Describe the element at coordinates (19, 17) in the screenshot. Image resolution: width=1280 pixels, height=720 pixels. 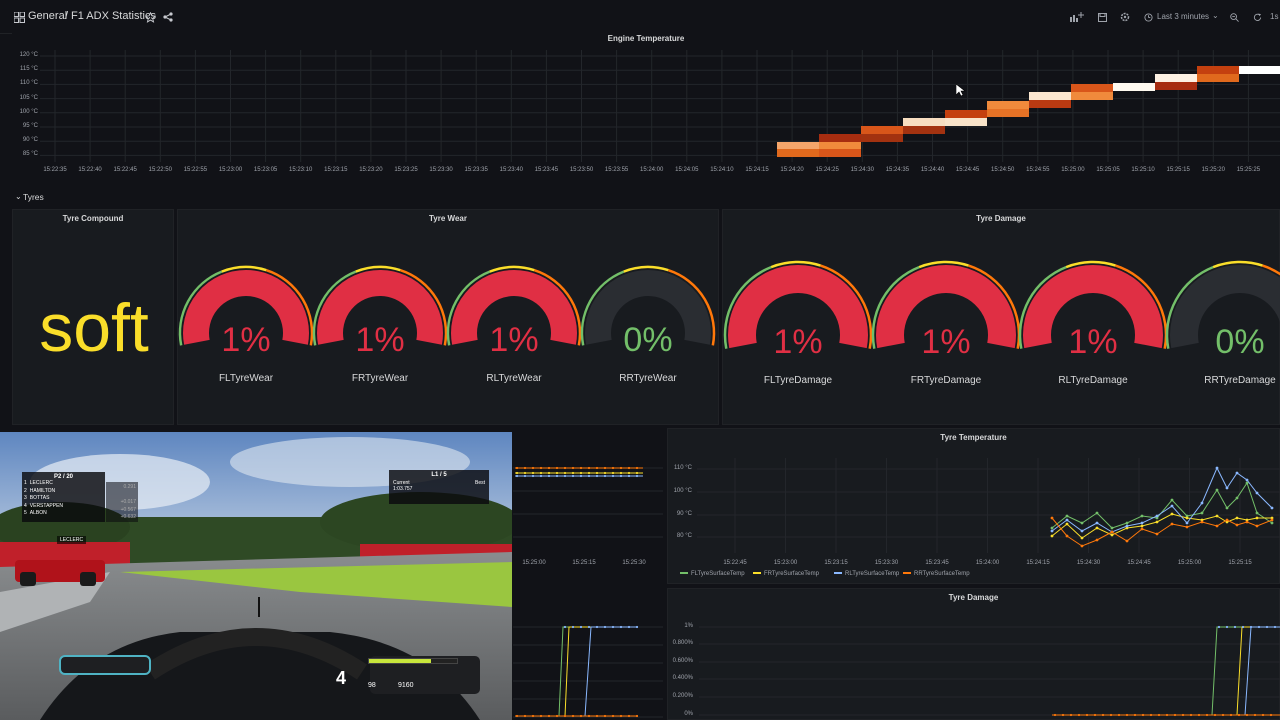
I see `grid-icon` at that location.